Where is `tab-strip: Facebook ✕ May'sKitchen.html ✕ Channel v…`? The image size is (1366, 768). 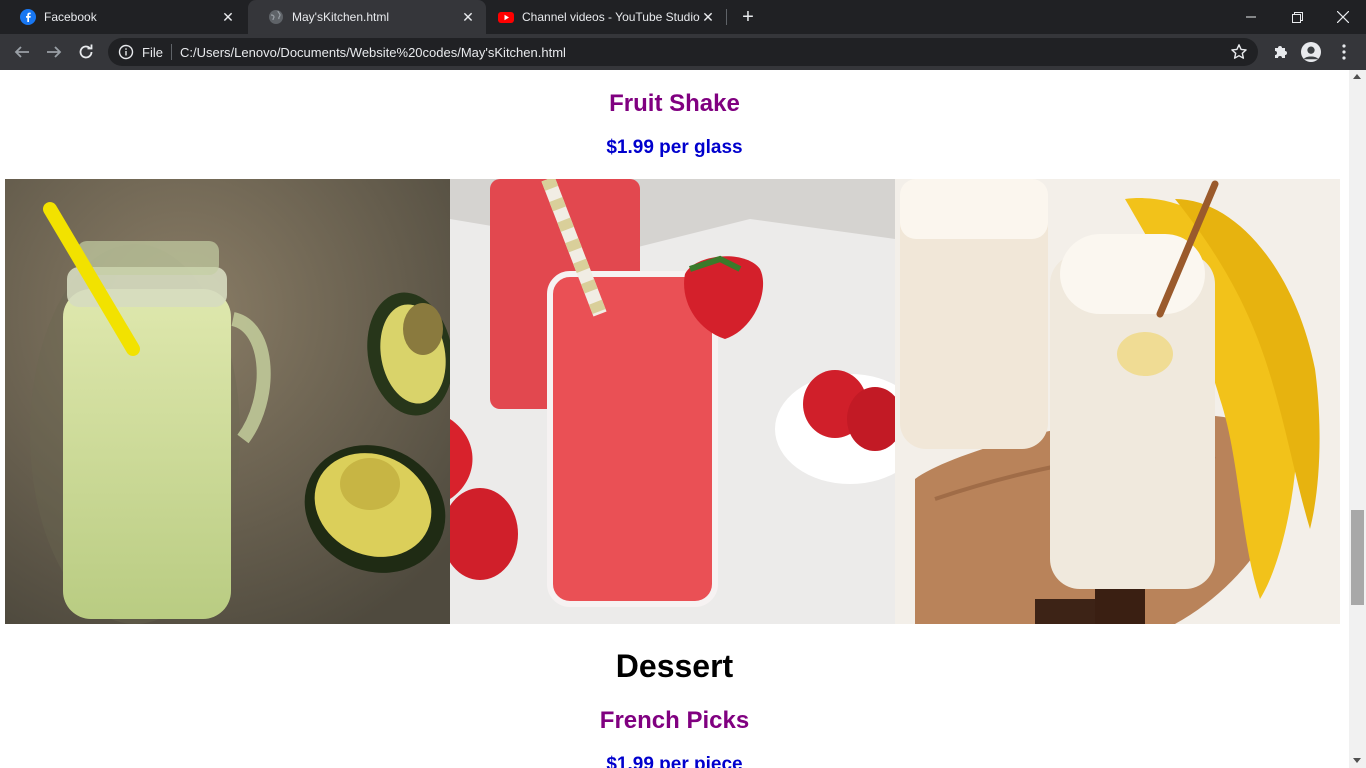
tab-strip: Facebook ✕ May'sKitchen.html ✕ Channel v… is located at coordinates (683, 17).